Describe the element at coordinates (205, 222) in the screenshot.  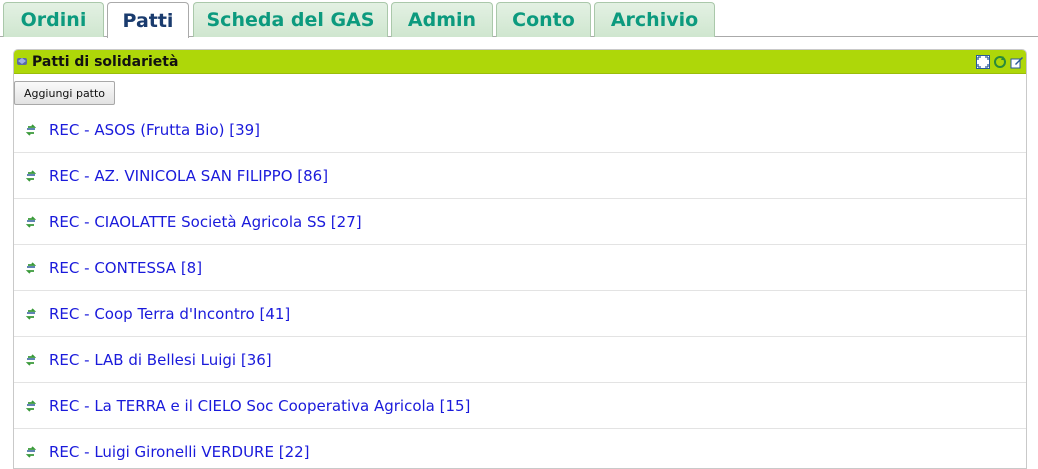
I see `patto-link: REC - CIAOLATTE Società Agricola SS [27]` at that location.